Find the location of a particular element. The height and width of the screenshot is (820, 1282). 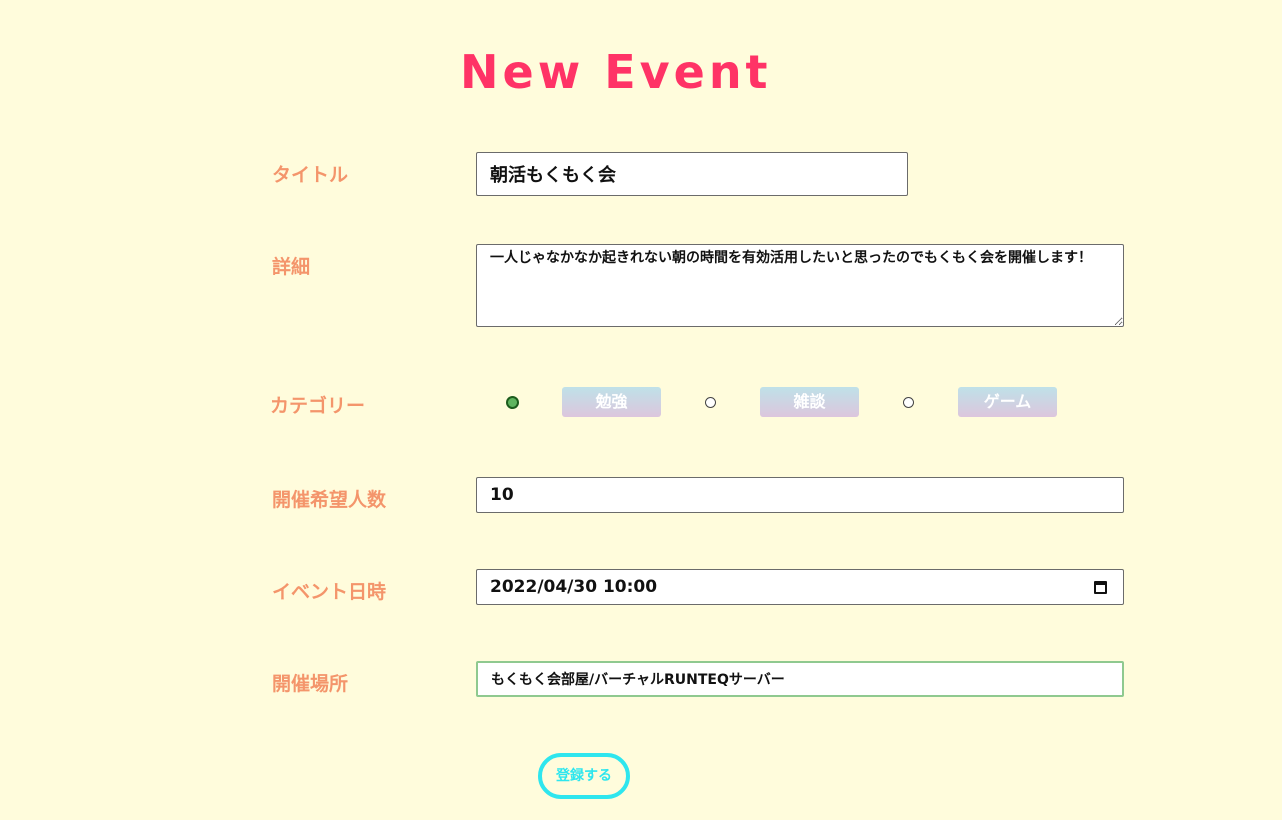

title-input is located at coordinates (692, 174).